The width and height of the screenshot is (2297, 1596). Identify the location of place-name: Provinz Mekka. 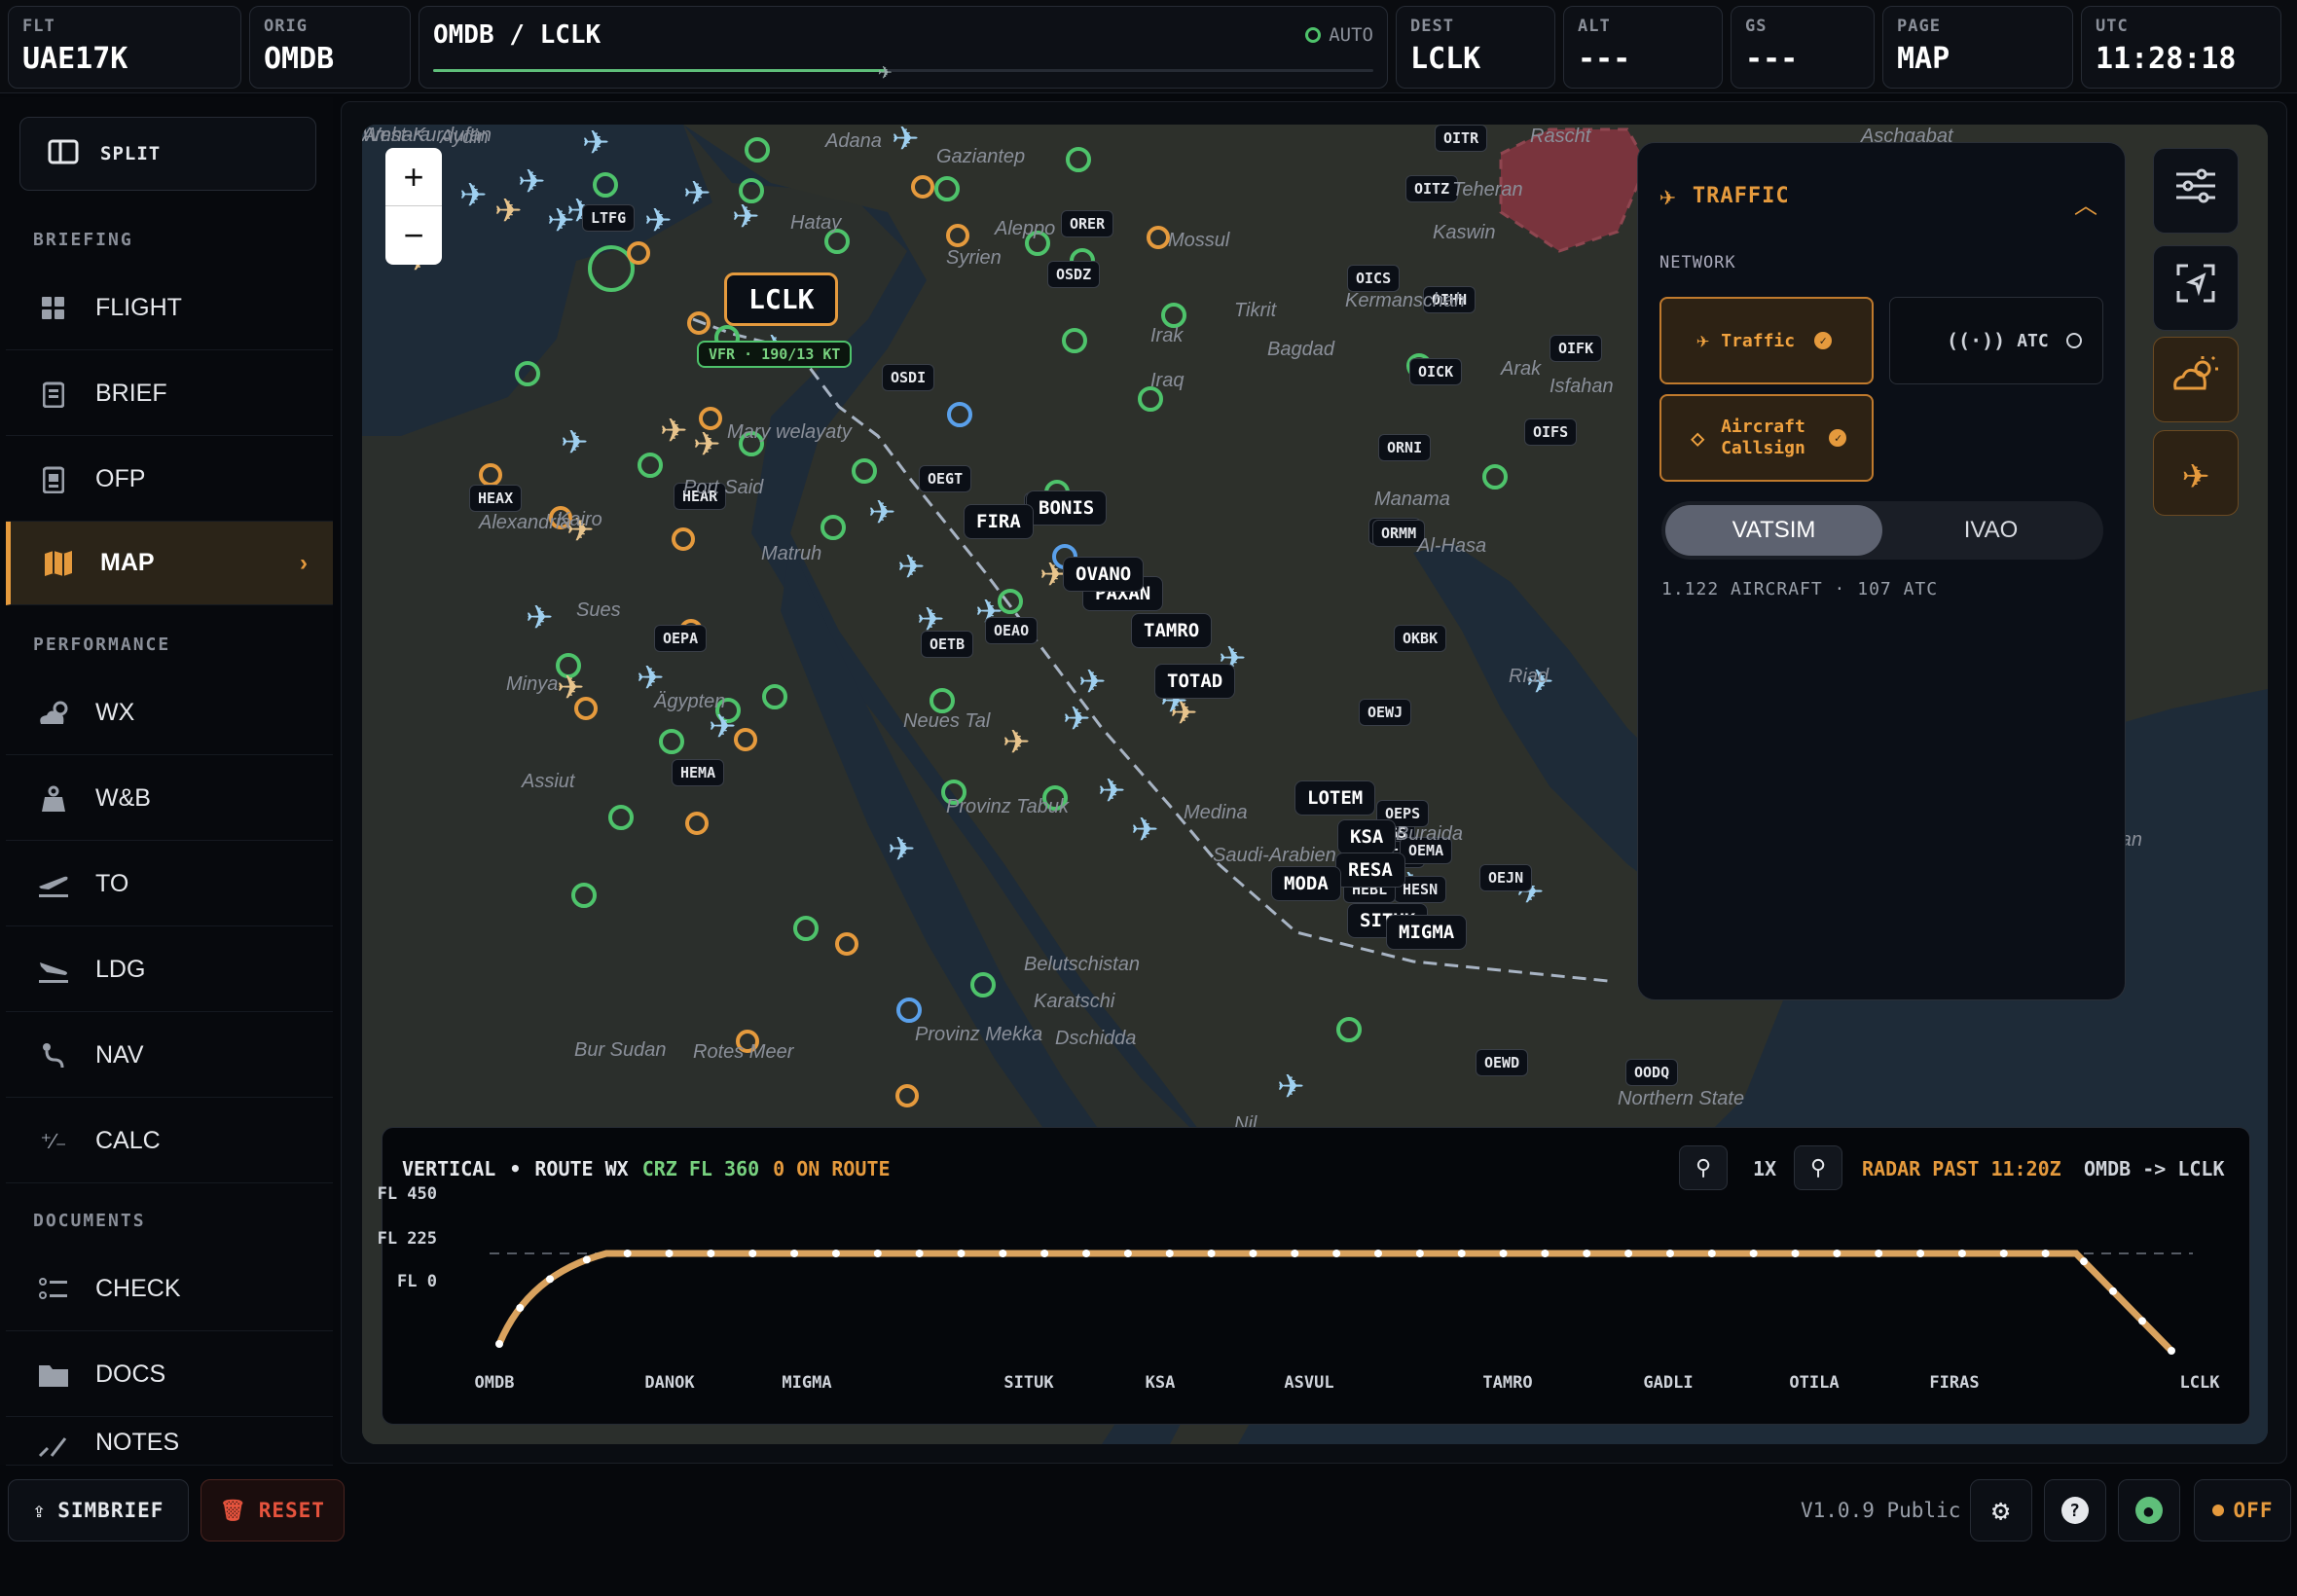
(978, 1035).